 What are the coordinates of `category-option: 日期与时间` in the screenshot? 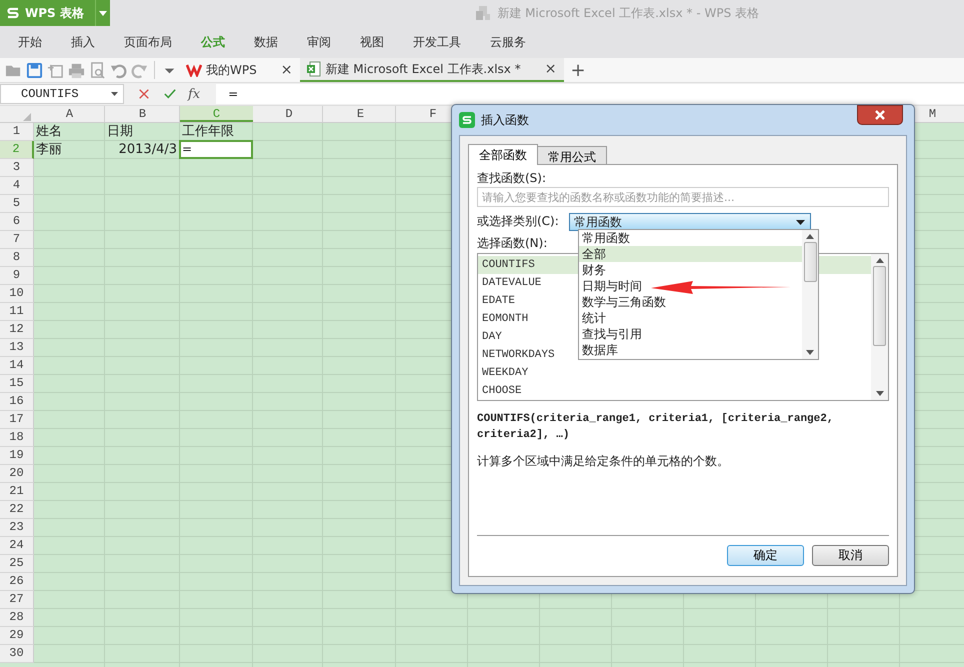 It's located at (690, 286).